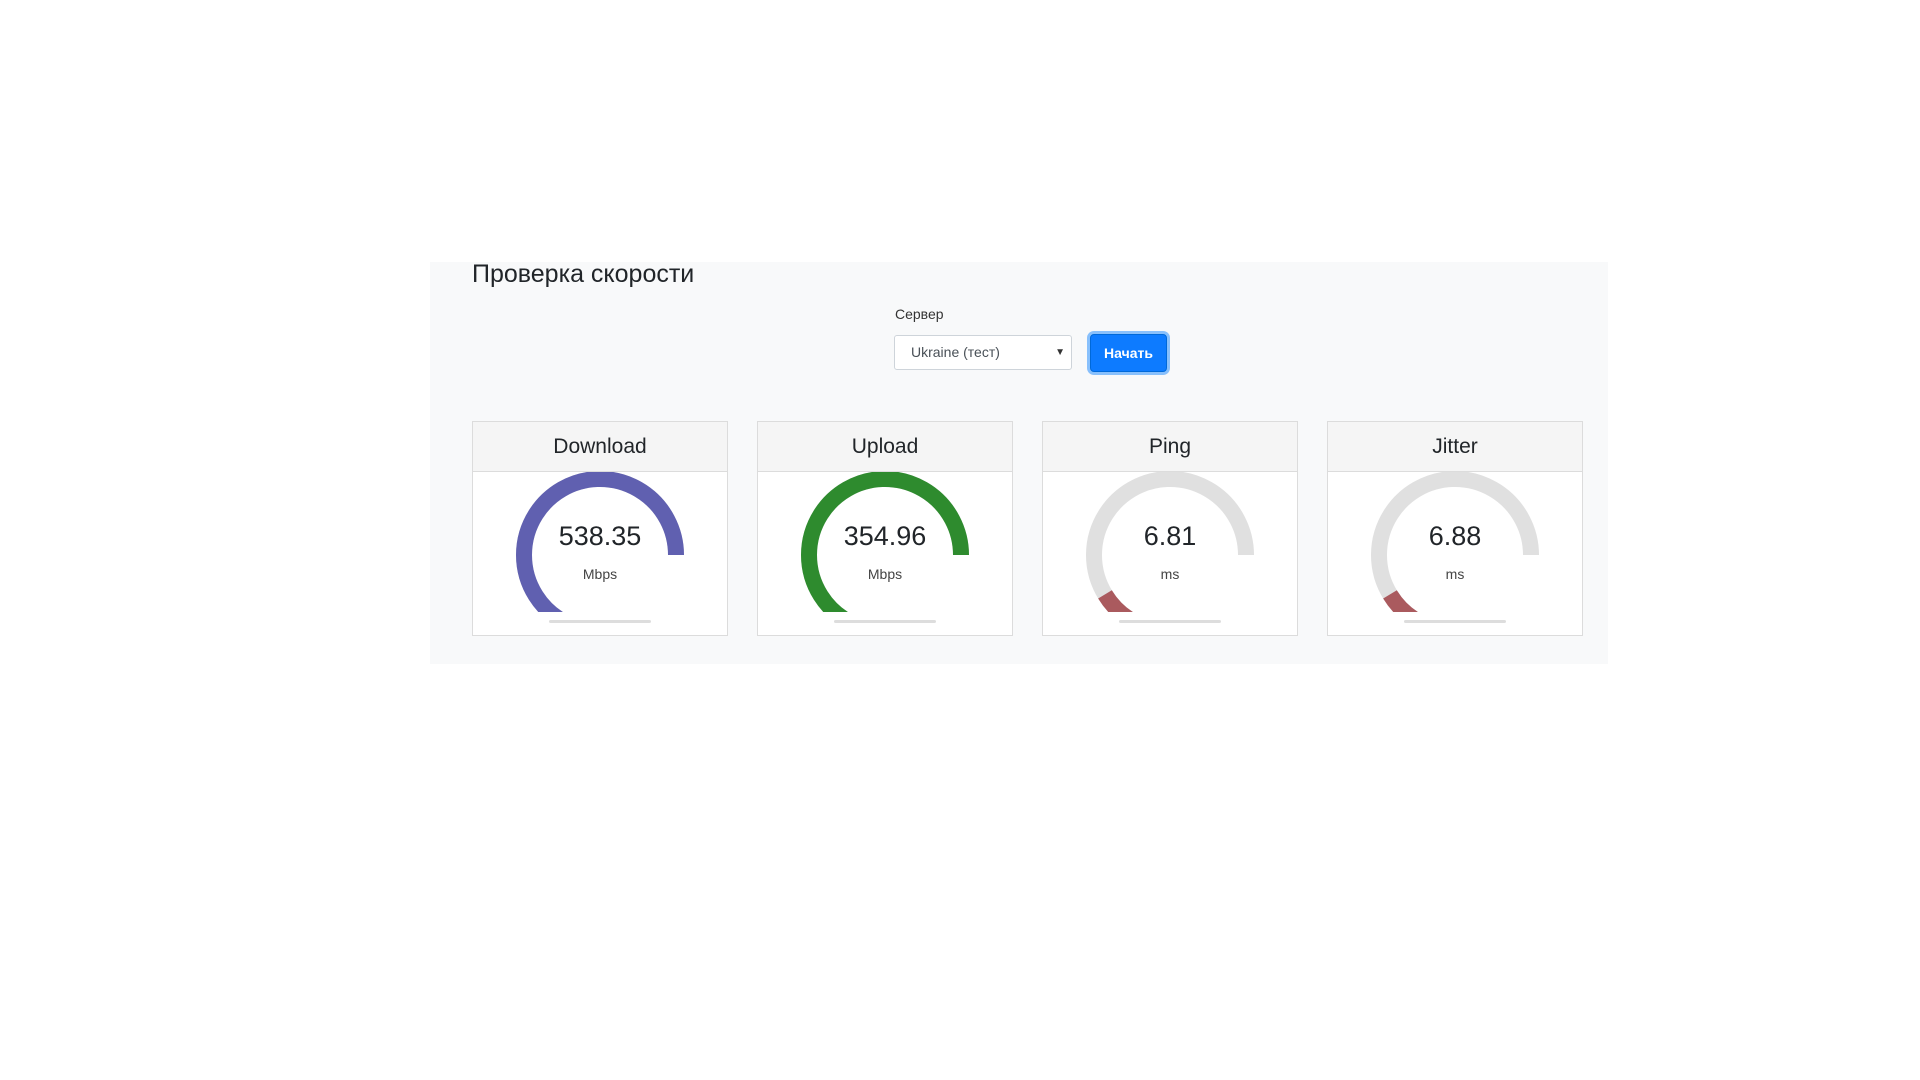 This screenshot has width=1920, height=1080. What do you see at coordinates (1128, 353) in the screenshot?
I see `start-button: Начать` at bounding box center [1128, 353].